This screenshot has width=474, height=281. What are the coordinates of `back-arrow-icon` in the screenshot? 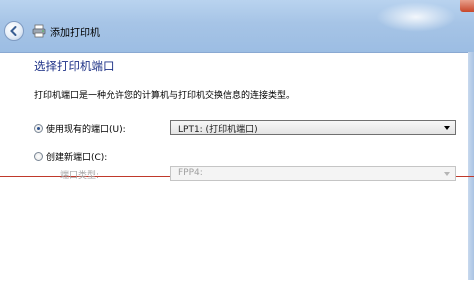 It's located at (13, 31).